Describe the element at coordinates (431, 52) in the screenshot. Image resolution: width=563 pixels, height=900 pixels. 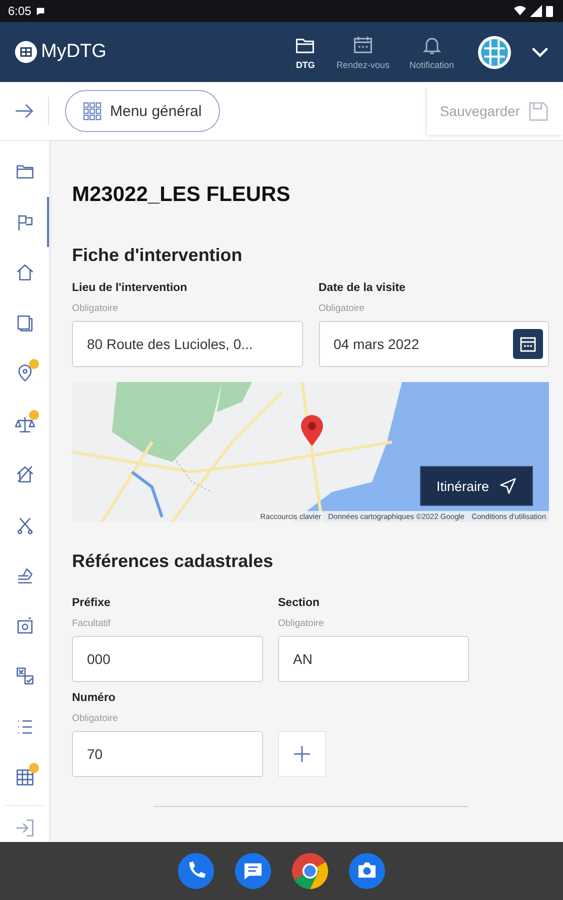
I see `nav-tab: Notification` at that location.